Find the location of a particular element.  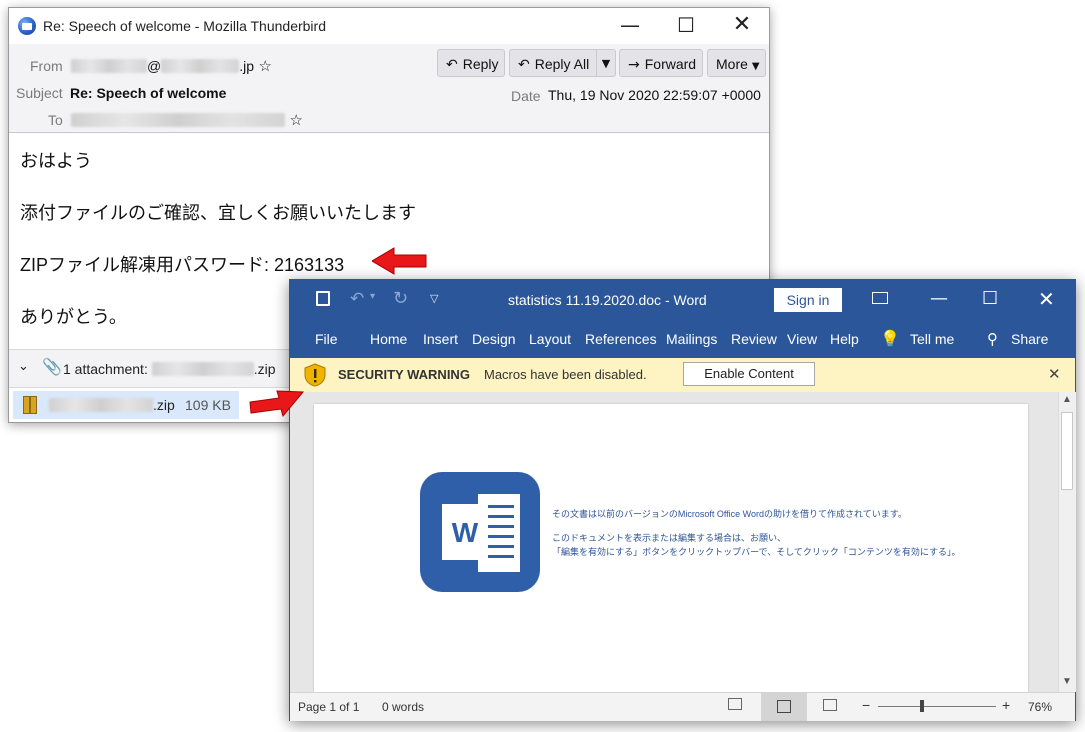

scroll-down-icon: ▼ is located at coordinates (1067, 681).